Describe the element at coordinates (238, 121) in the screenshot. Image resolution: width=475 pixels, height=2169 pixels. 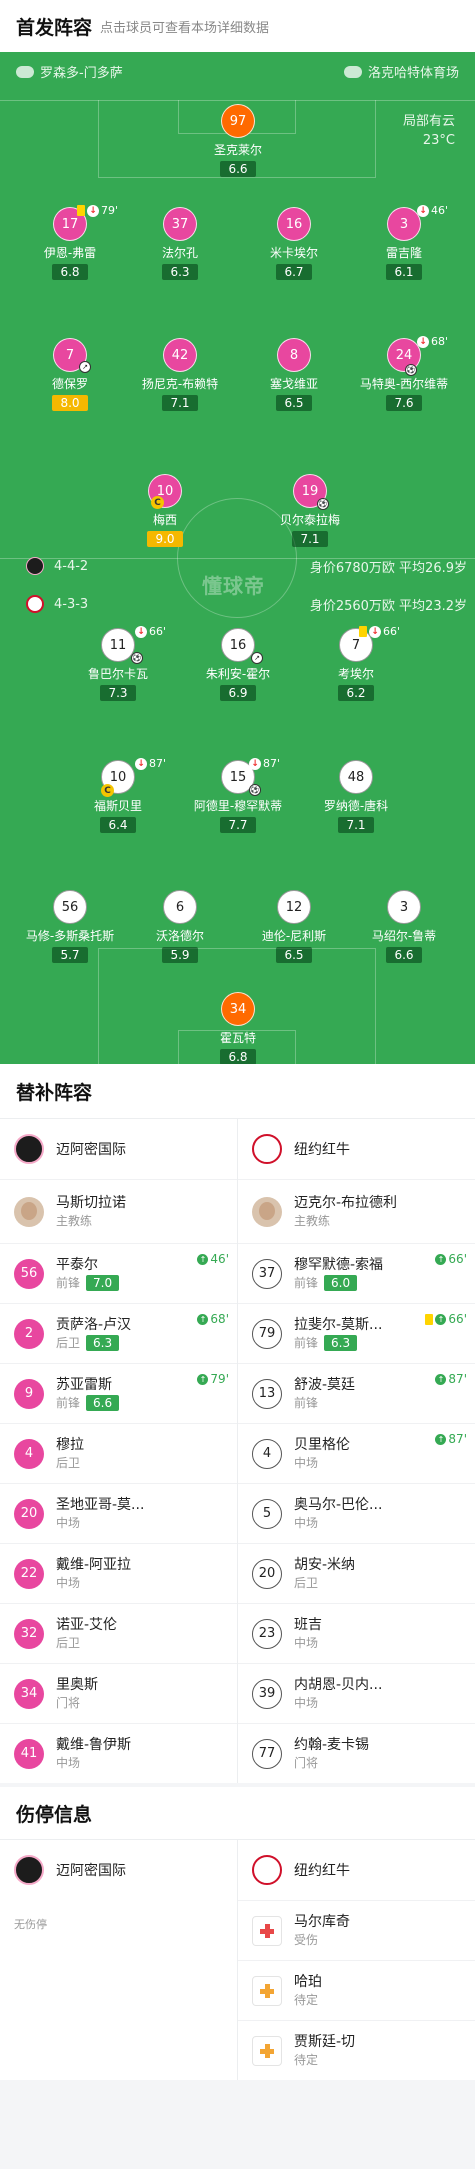
I see `player-number: 97` at that location.